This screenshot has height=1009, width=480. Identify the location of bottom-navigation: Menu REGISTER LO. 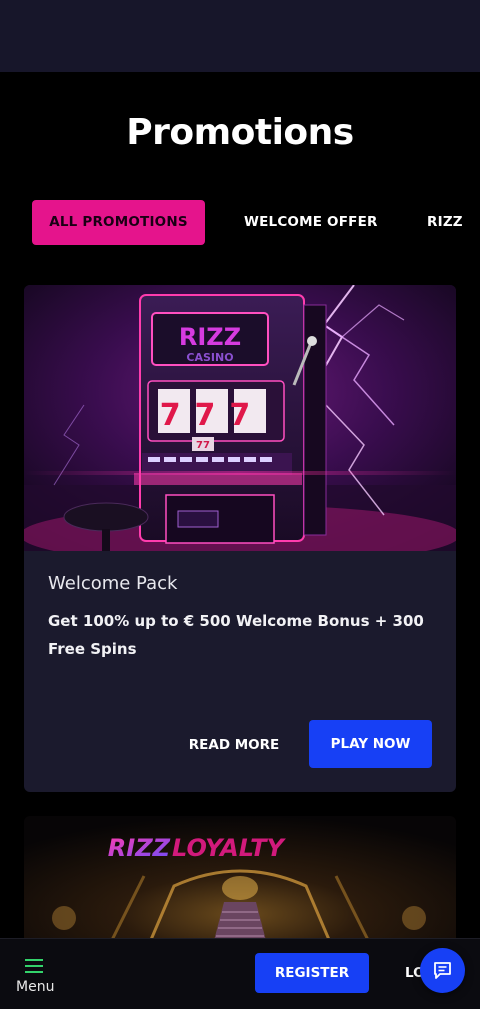
(240, 973).